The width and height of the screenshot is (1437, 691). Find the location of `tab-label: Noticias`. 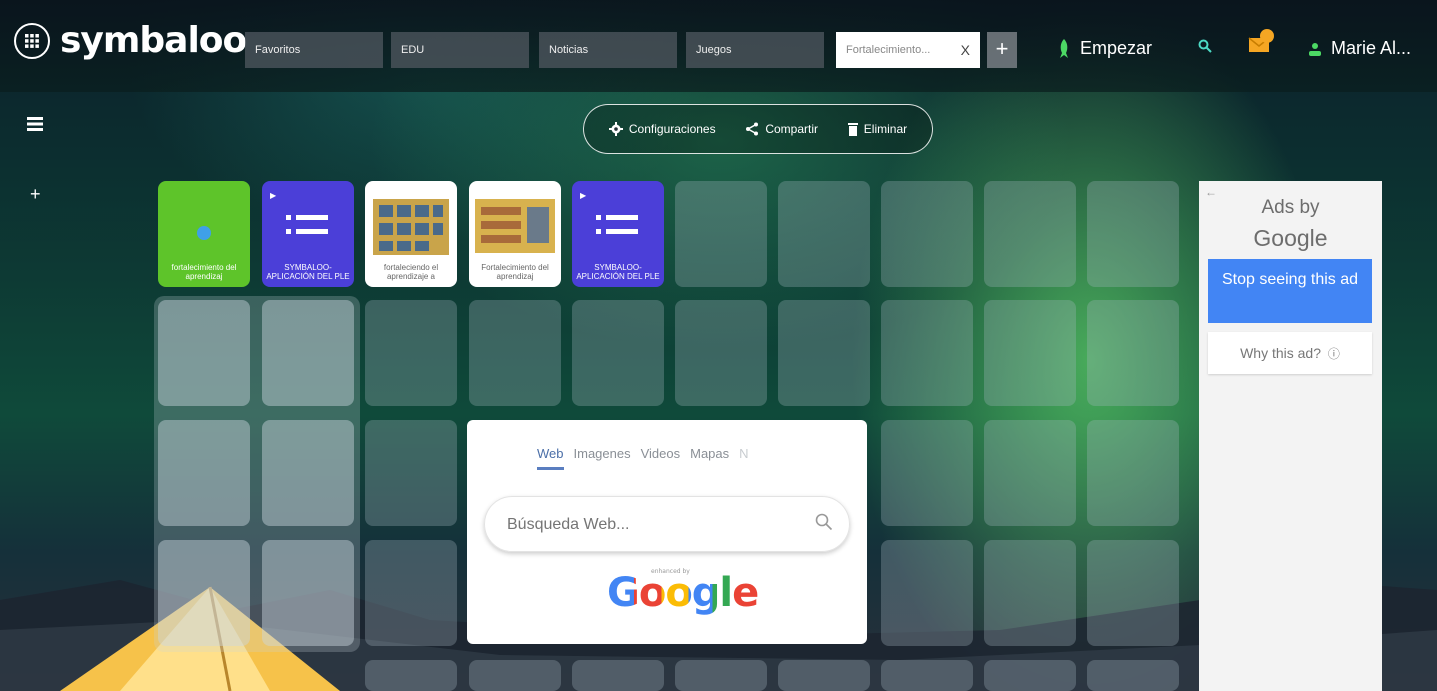

tab-label: Noticias is located at coordinates (569, 50).